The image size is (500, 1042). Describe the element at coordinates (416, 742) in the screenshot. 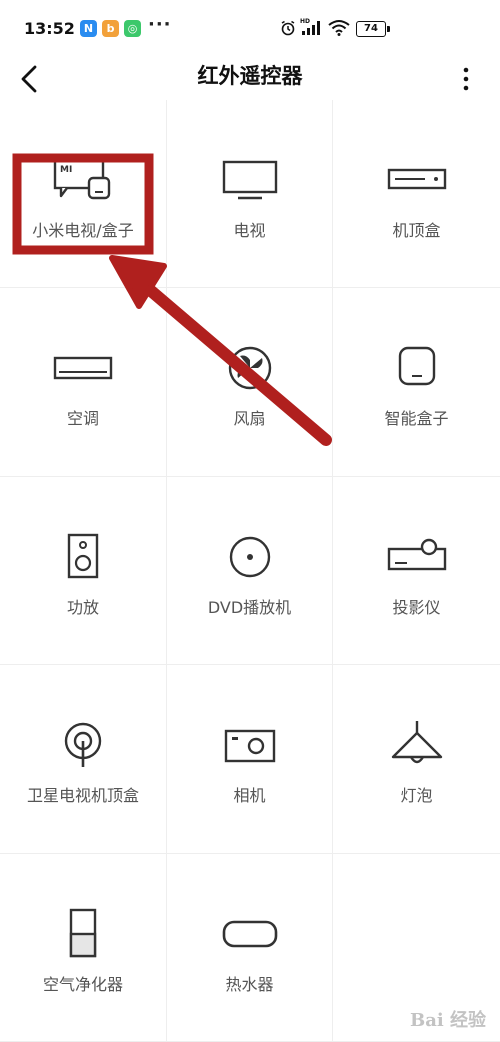

I see `lamp-icon` at that location.